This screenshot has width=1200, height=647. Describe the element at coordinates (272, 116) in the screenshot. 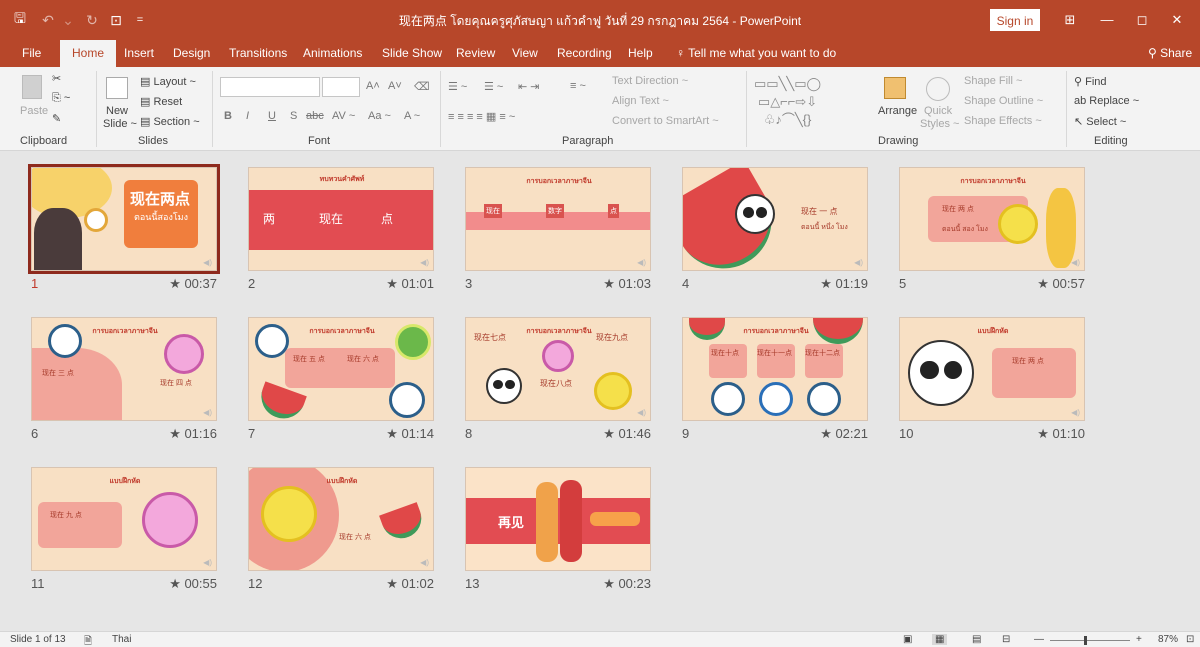

I see `underline-button: U` at that location.